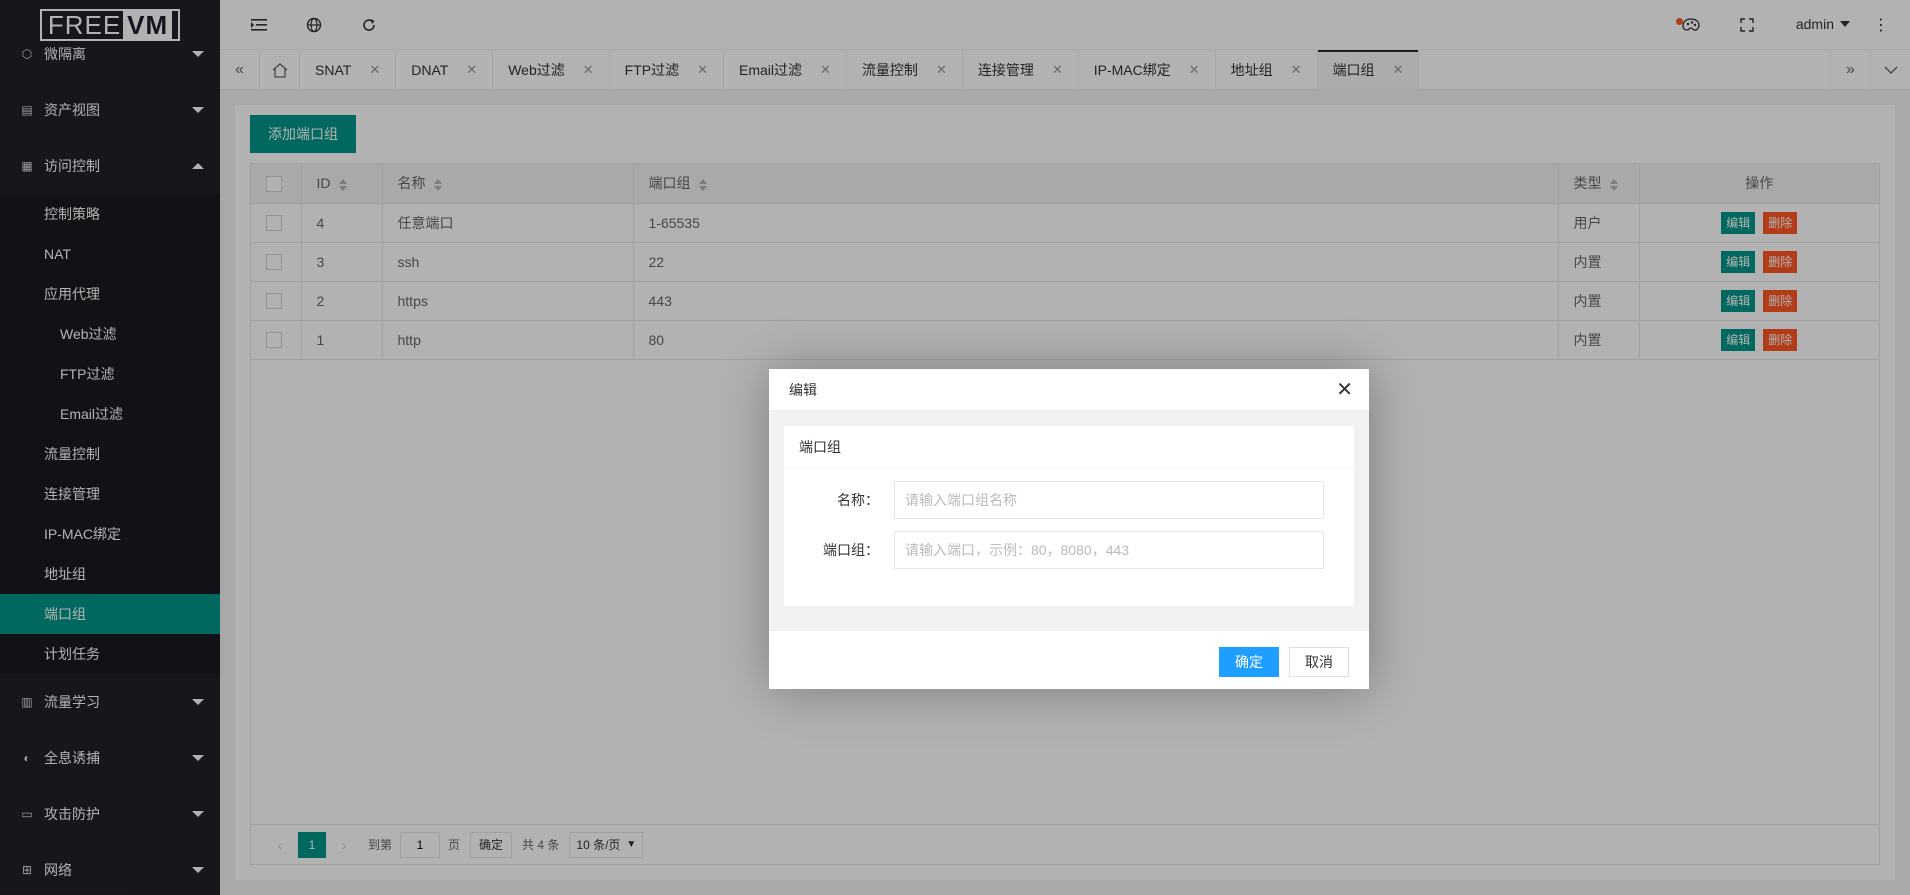 The width and height of the screenshot is (1910, 895). Describe the element at coordinates (1069, 447) in the screenshot. I see `form-section-title: 端口组` at that location.